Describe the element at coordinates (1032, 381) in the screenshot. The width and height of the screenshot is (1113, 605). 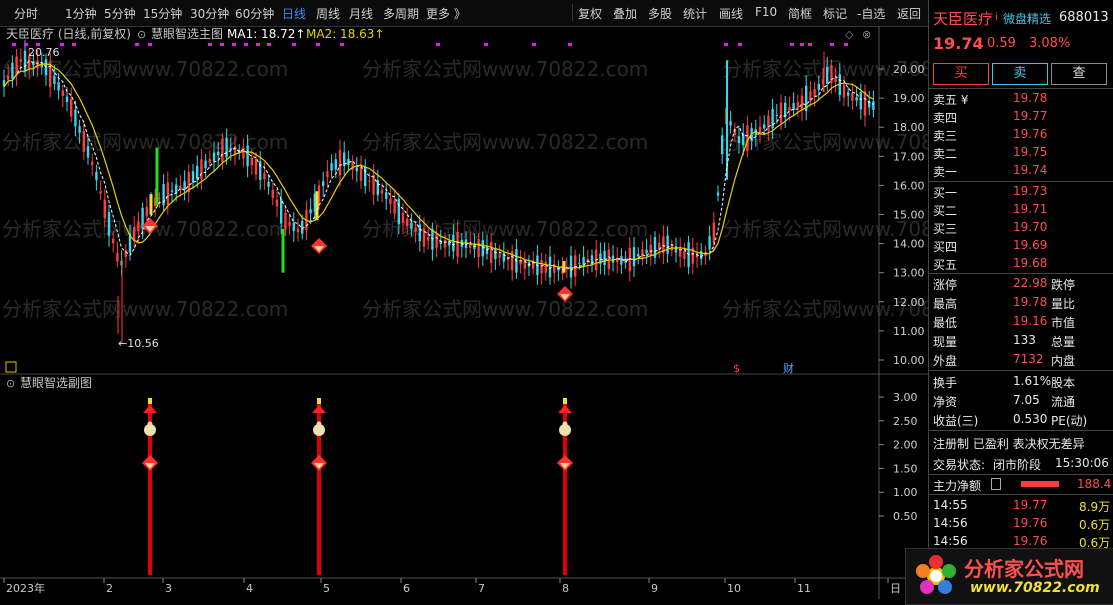
I see `stat2-value: 1.61%` at that location.